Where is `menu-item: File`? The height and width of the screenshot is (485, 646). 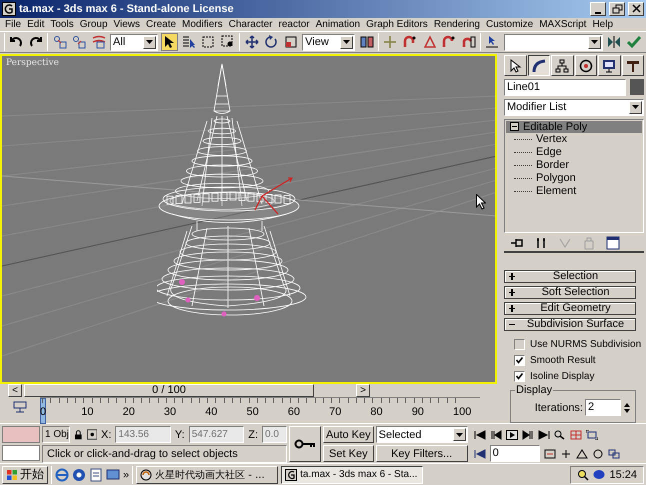 menu-item: File is located at coordinates (13, 24).